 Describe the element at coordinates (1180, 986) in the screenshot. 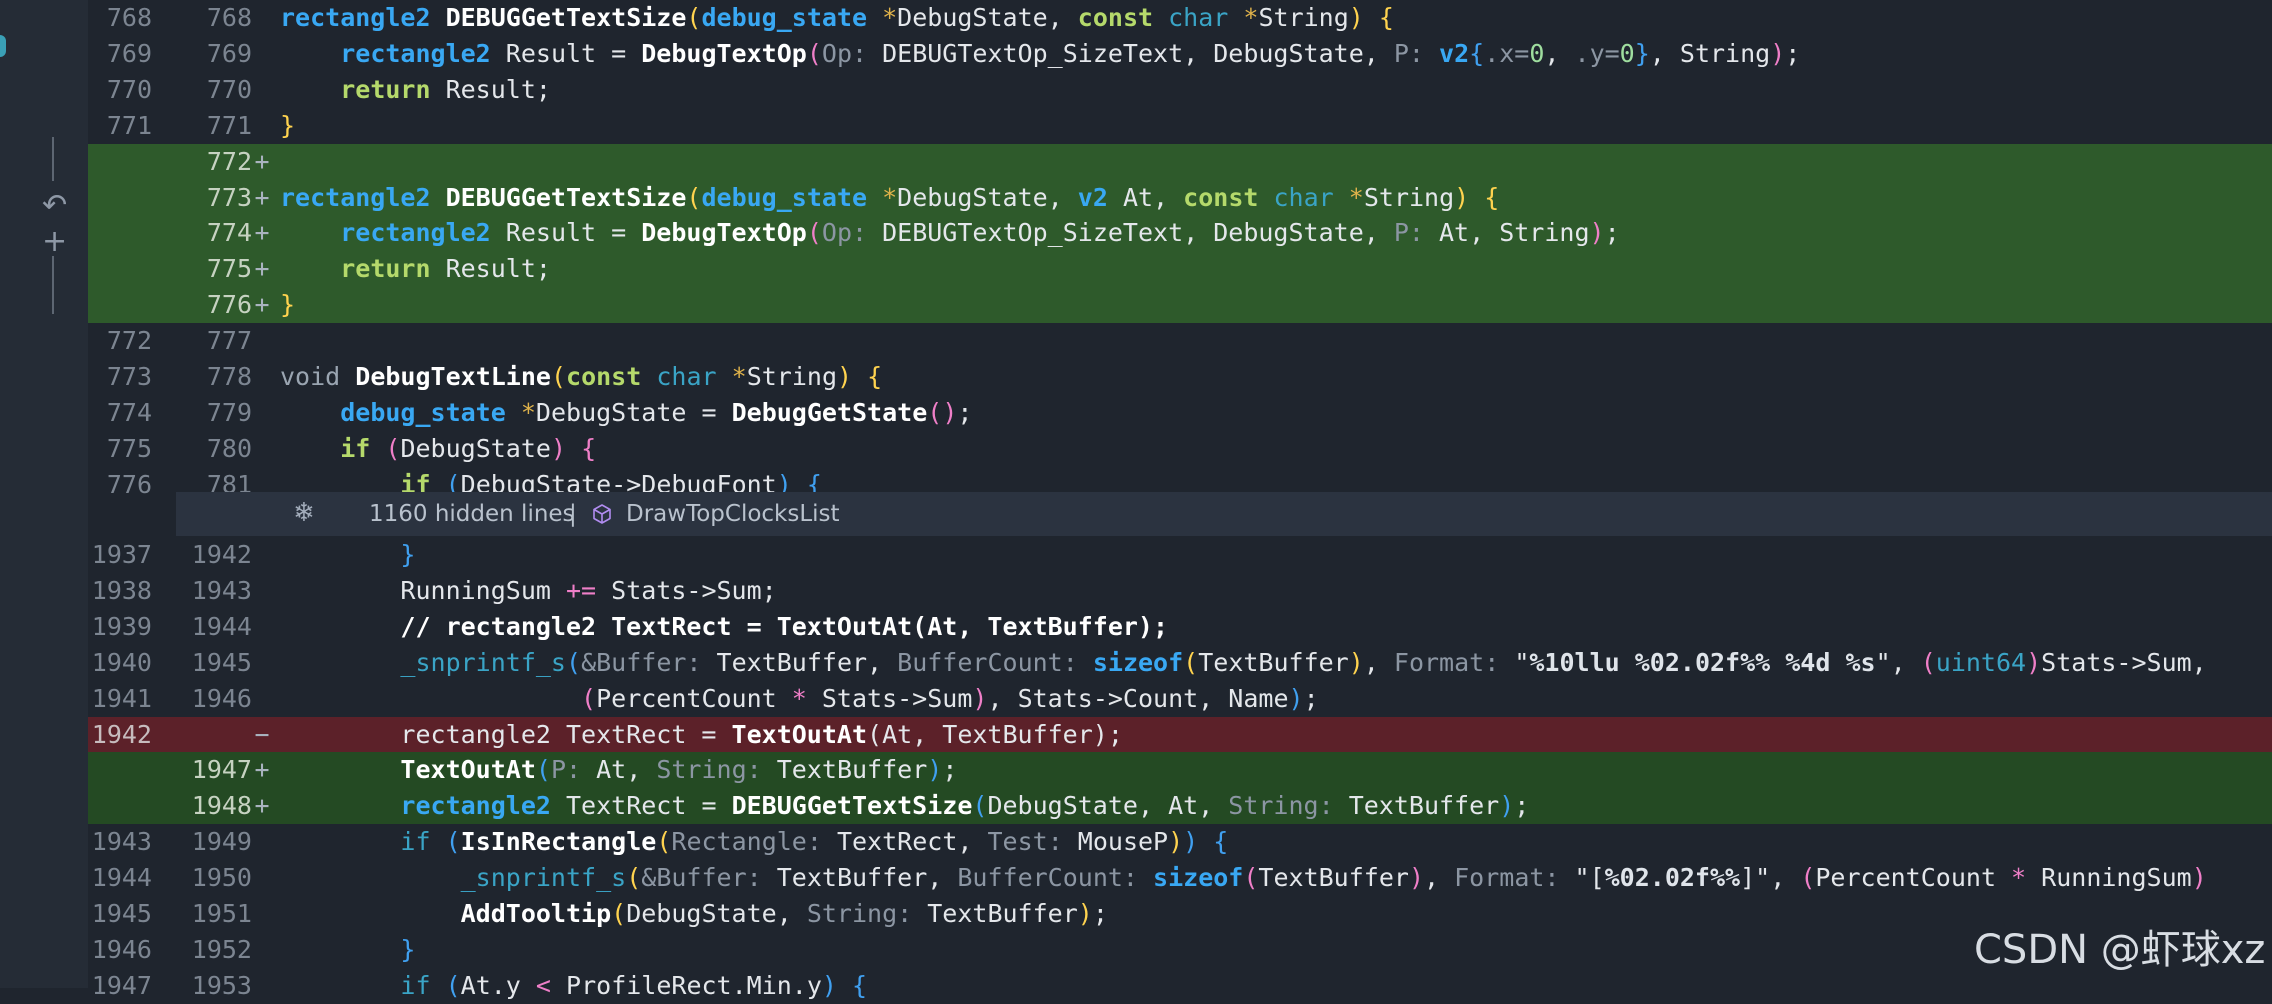

I see `code-line: 1947 1953 if (At.y < ProfileRect.Min.y) {` at that location.